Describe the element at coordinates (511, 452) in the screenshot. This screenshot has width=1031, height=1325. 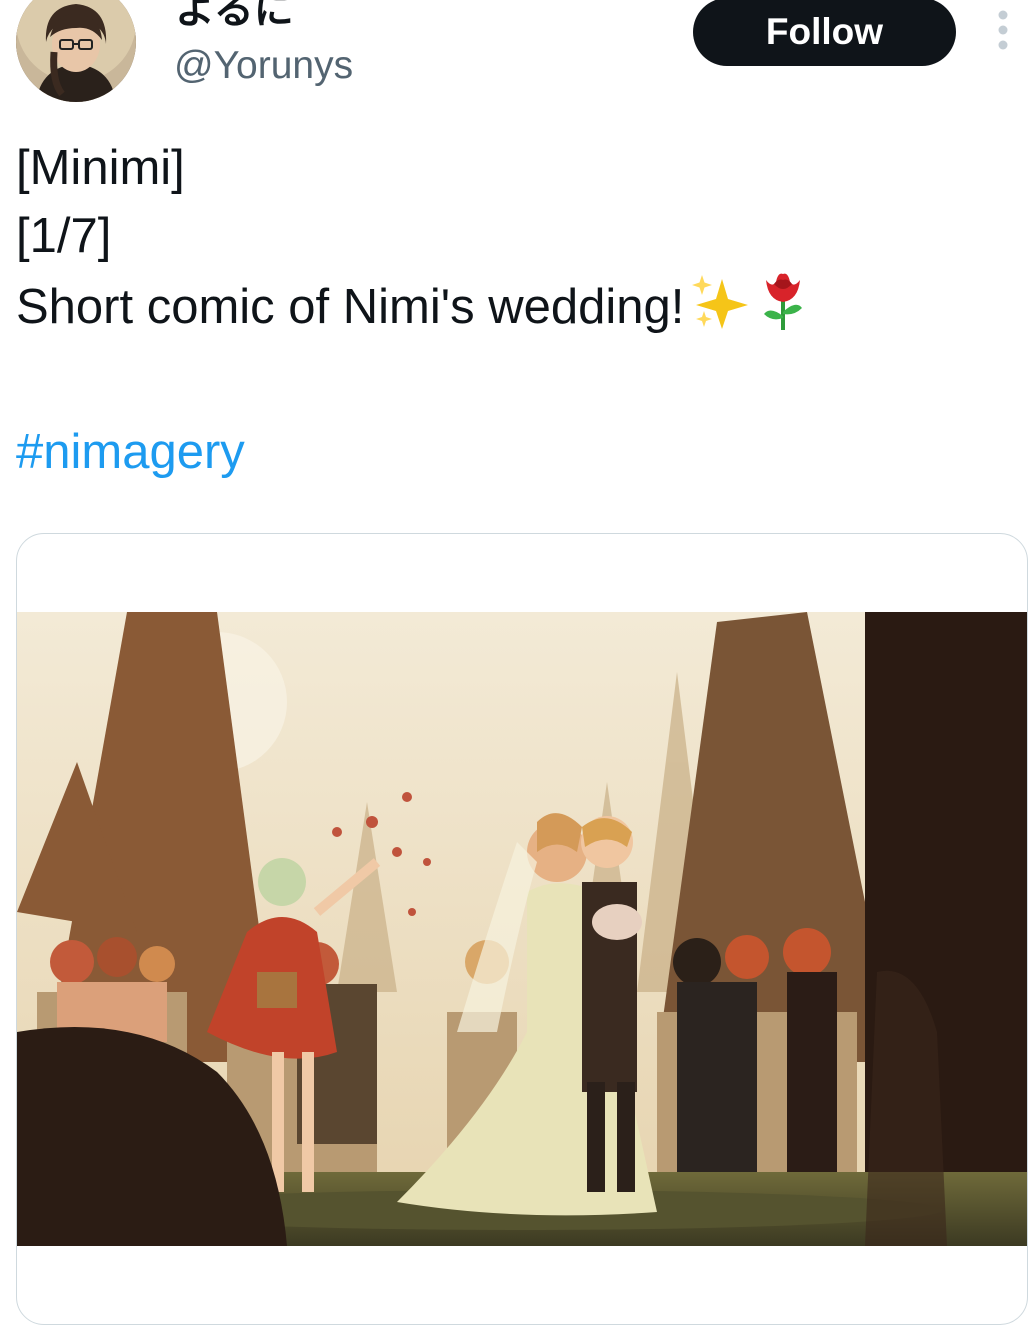
I see `hashtag-link: #nimagery` at that location.